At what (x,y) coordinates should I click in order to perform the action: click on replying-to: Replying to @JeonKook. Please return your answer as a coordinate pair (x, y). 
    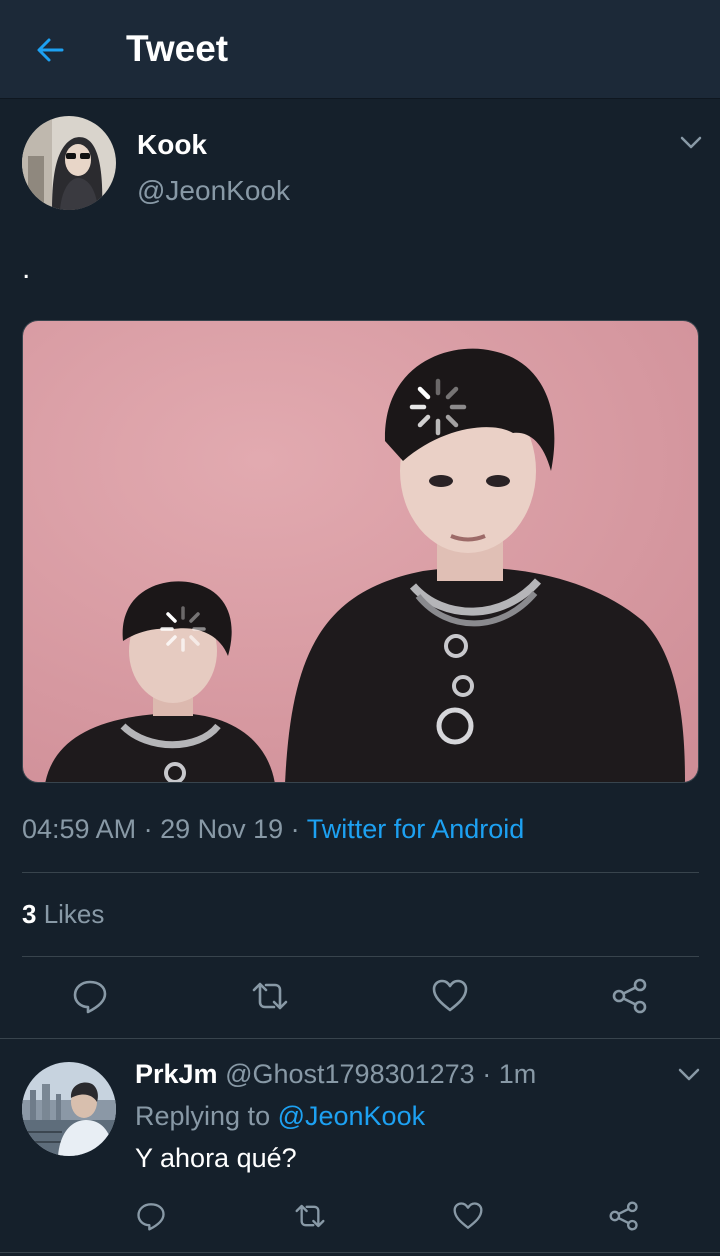
    Looking at the image, I should click on (280, 1116).